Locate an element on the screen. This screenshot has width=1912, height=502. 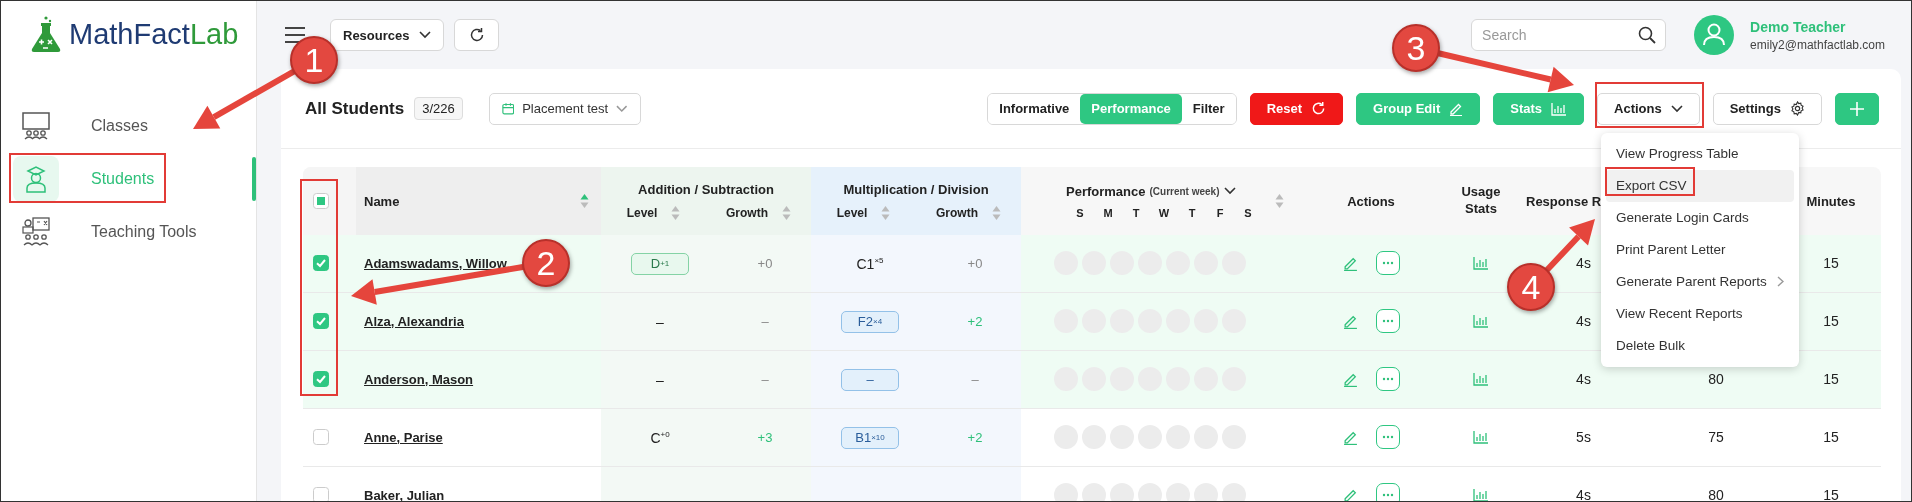
column-header: Name is located at coordinates (382, 201).